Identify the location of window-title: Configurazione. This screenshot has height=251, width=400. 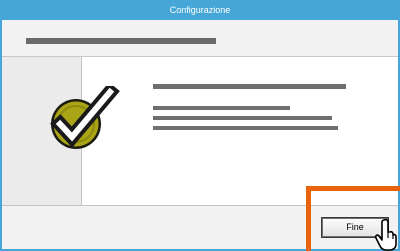
(200, 10).